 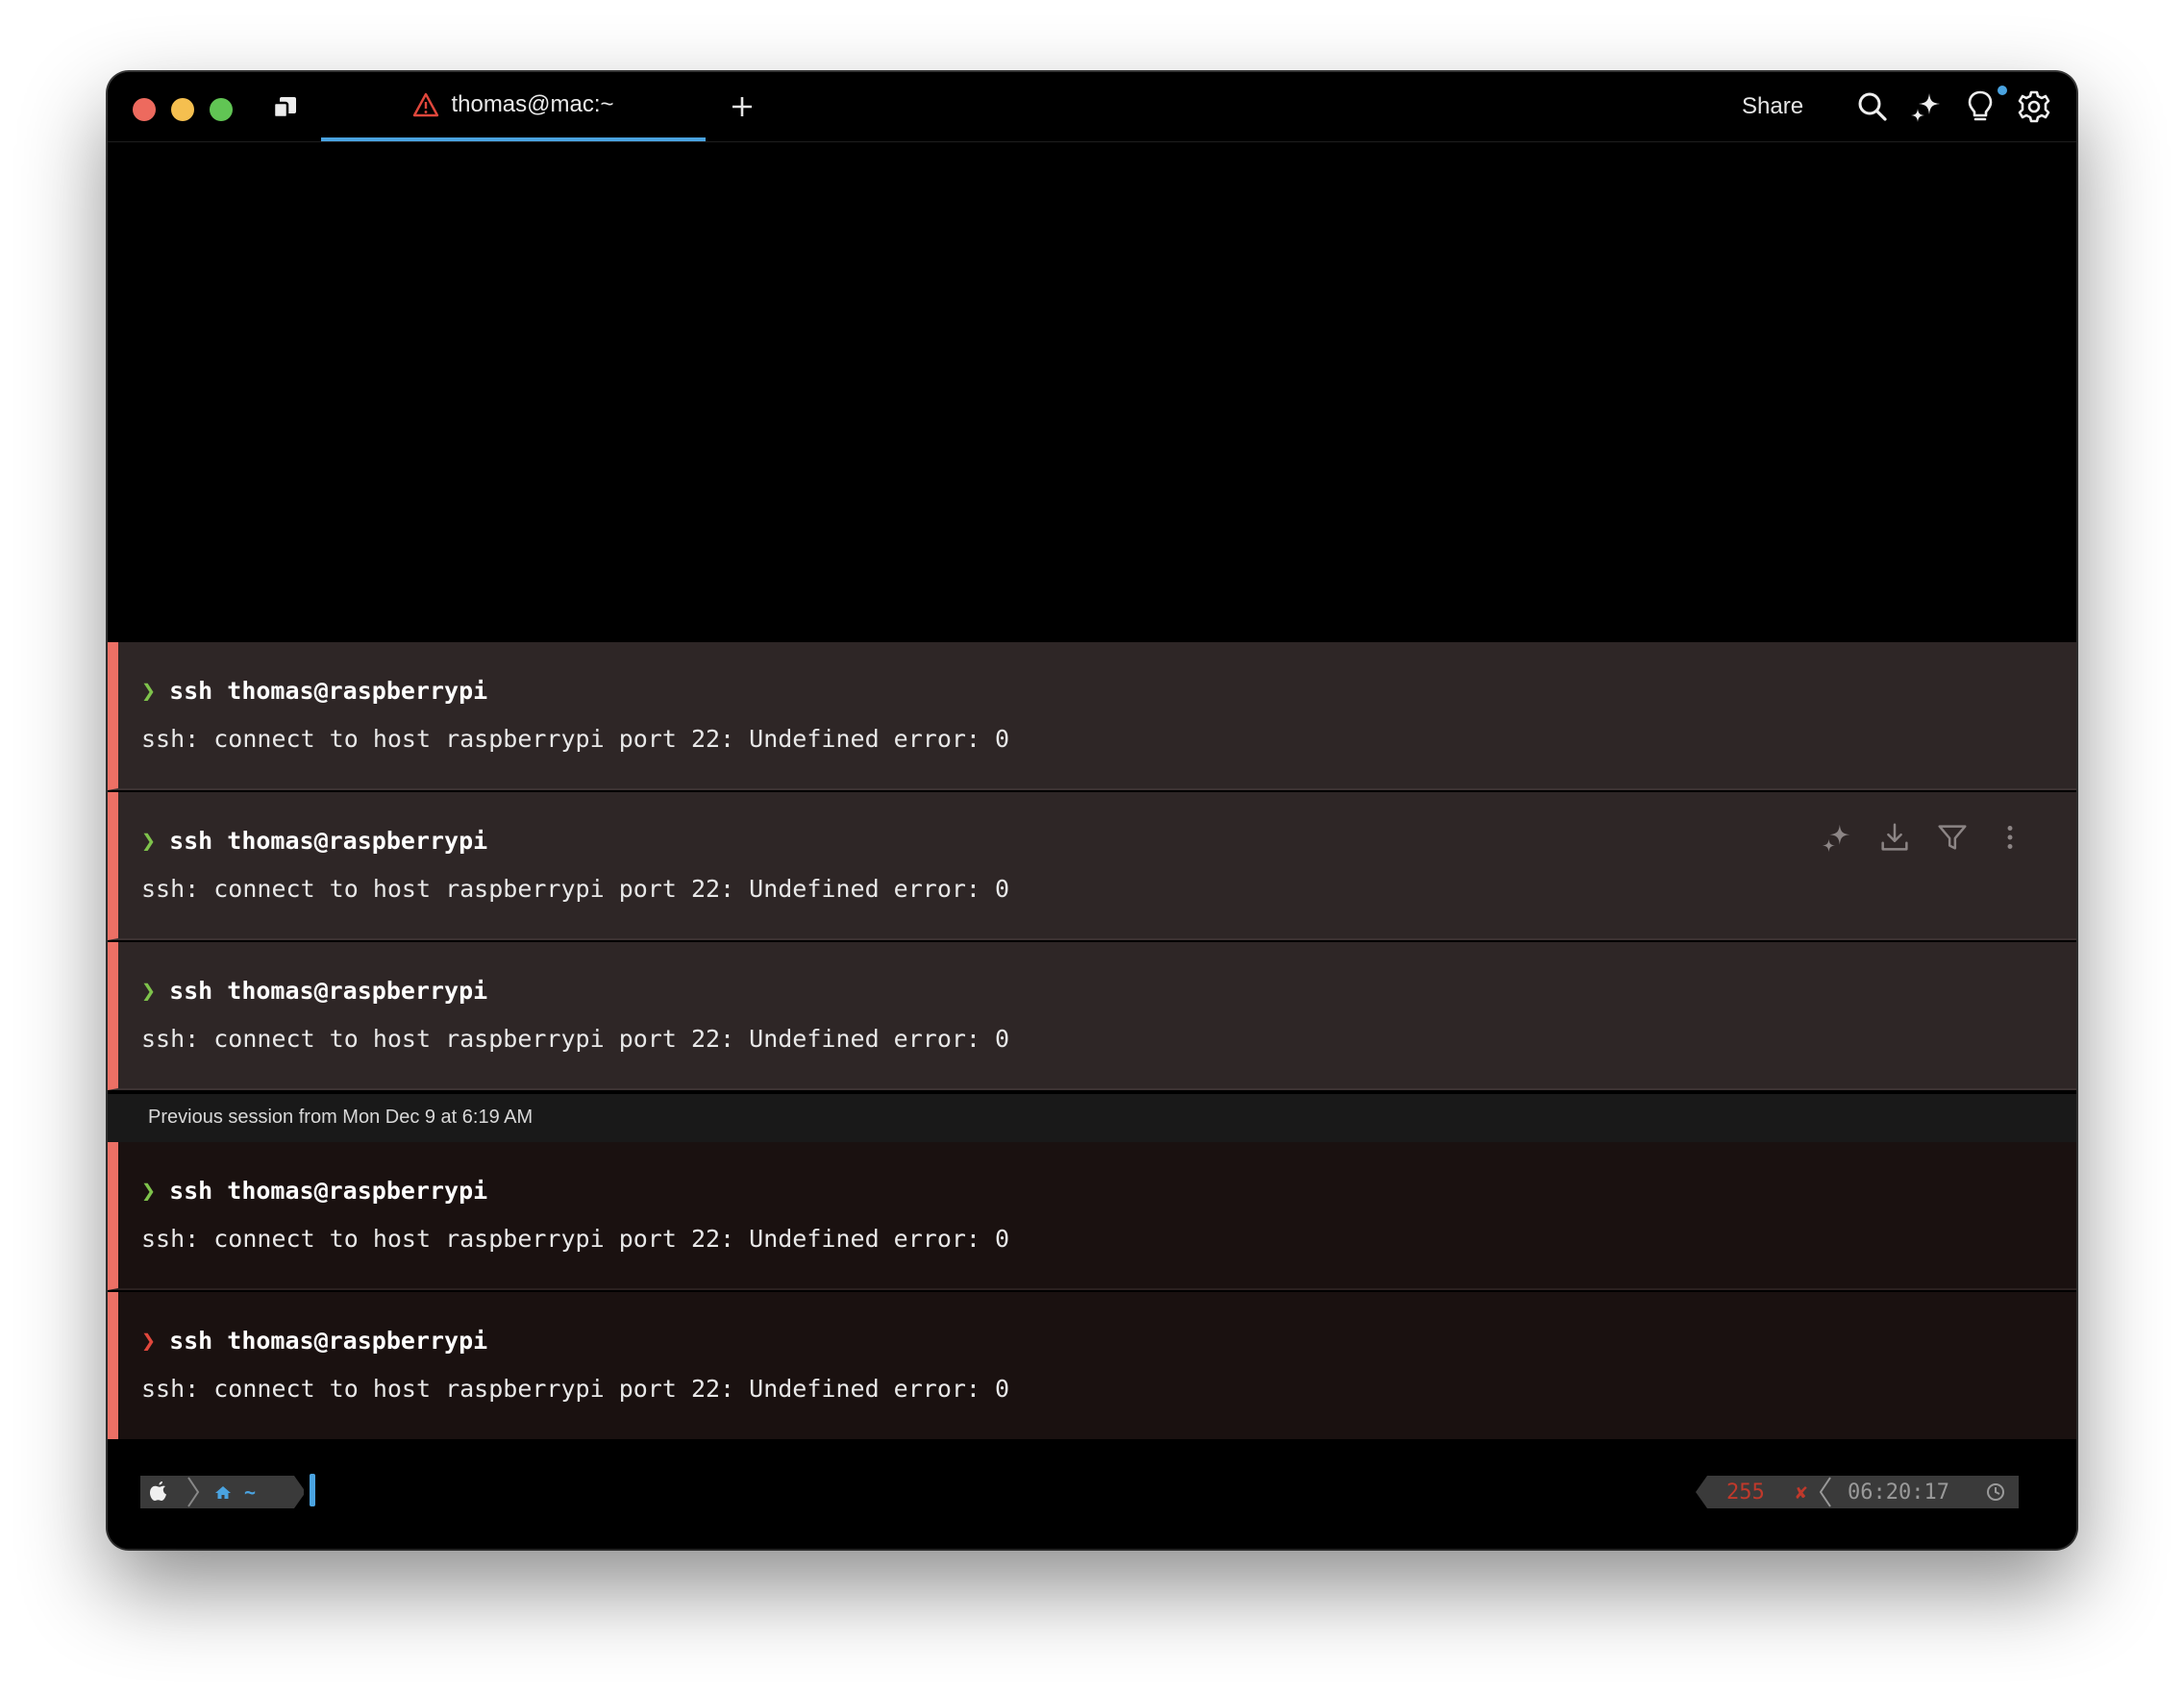 I want to click on error-x-icon: ✘, so click(x=1802, y=1492).